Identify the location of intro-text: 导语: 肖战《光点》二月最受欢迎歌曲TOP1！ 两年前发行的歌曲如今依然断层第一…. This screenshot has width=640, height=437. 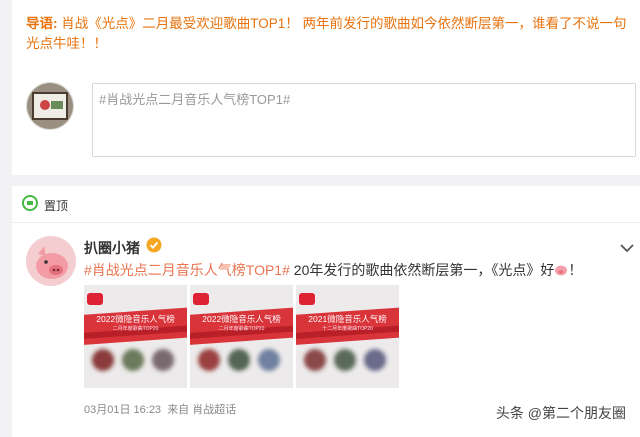
(331, 34).